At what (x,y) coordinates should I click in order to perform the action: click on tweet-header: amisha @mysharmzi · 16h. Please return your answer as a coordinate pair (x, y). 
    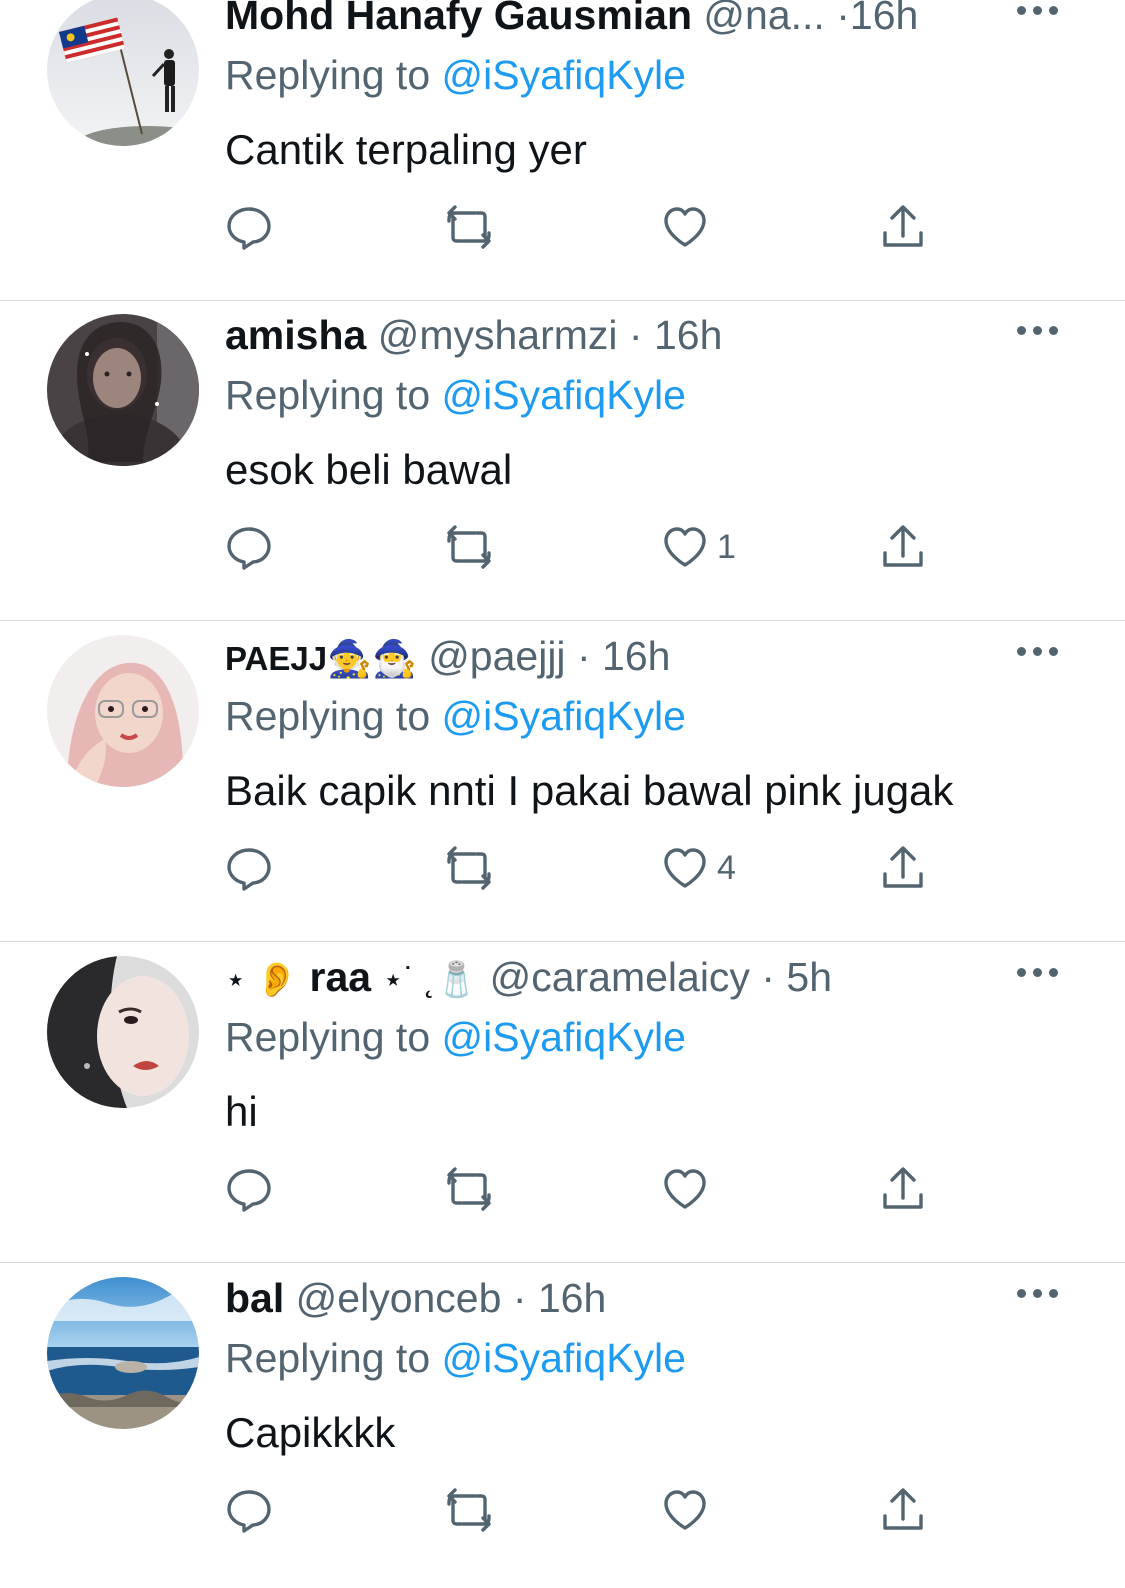
    Looking at the image, I should click on (625, 335).